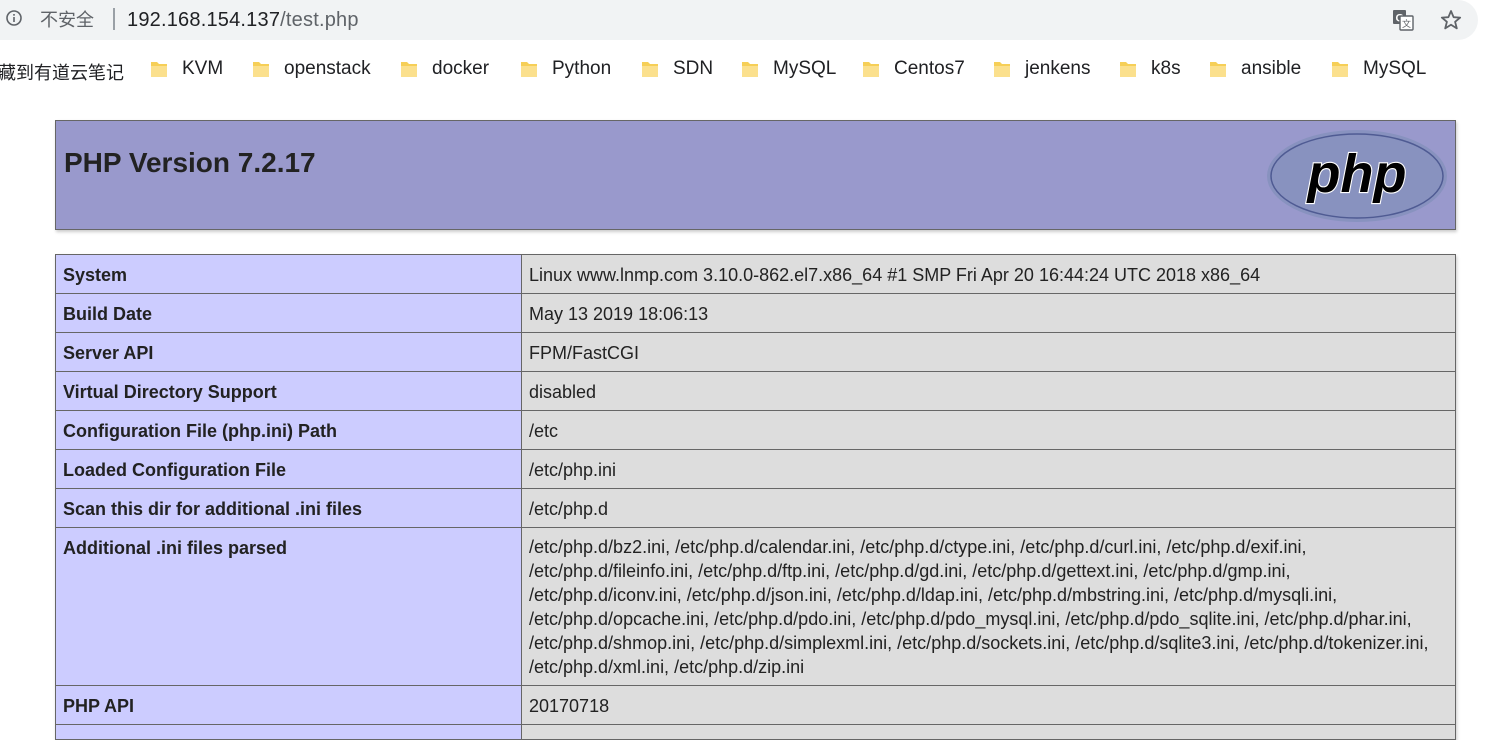  I want to click on bookmark-folder-openstack: openstack, so click(311, 69).